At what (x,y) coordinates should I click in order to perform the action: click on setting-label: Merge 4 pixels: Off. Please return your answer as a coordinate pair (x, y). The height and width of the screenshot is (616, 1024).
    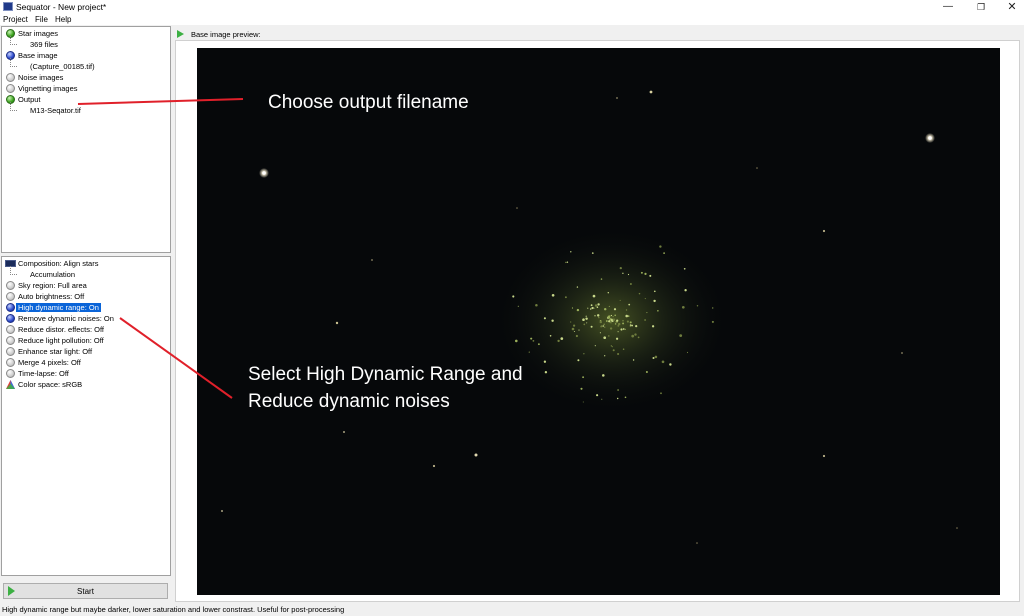
    Looking at the image, I should click on (49, 362).